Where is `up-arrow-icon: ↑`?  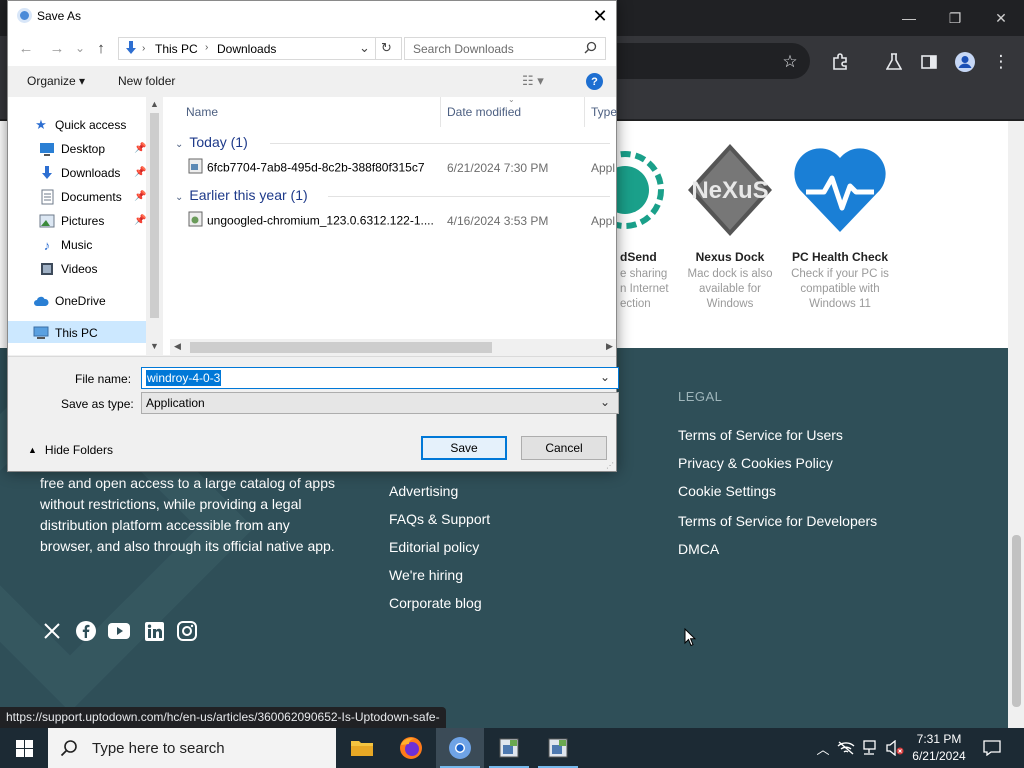
up-arrow-icon: ↑ is located at coordinates (101, 48).